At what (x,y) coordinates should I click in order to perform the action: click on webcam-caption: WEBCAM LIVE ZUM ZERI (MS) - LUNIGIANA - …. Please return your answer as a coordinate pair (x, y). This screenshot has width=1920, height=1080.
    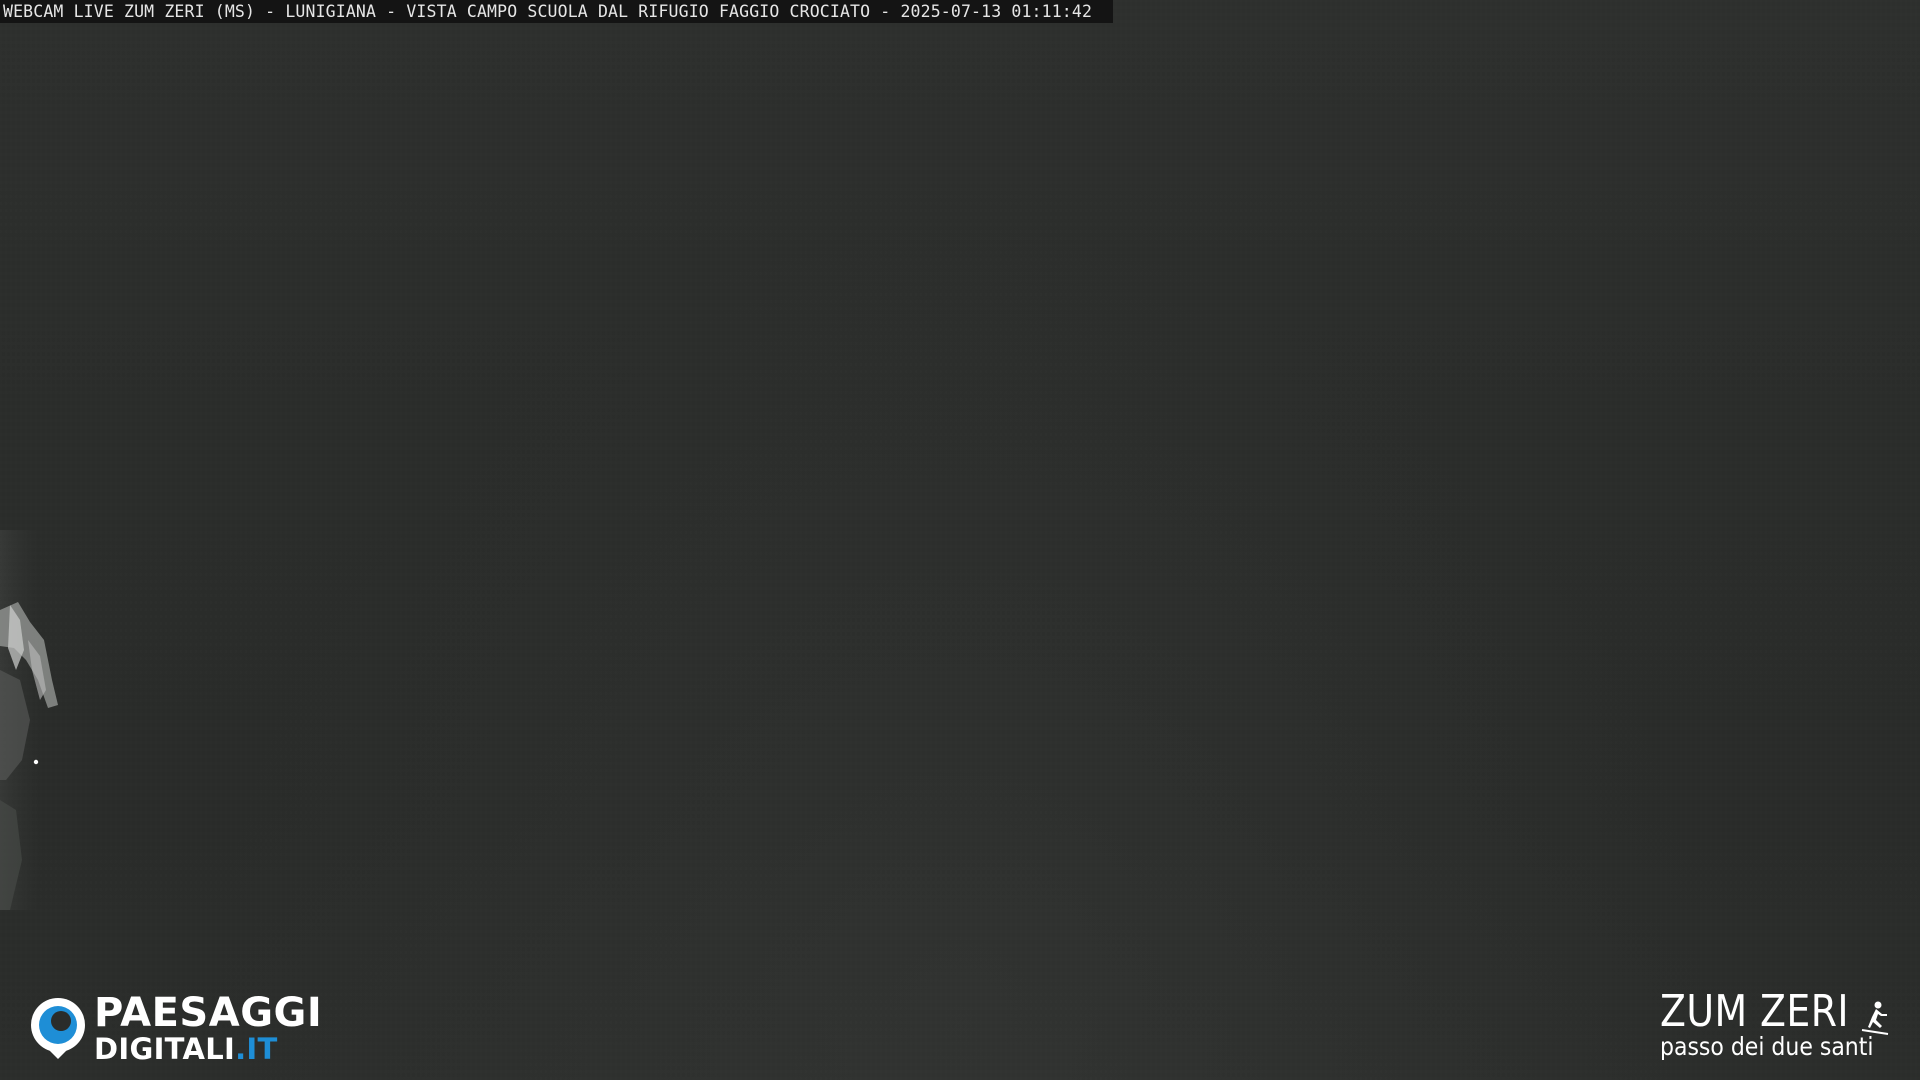
    Looking at the image, I should click on (548, 11).